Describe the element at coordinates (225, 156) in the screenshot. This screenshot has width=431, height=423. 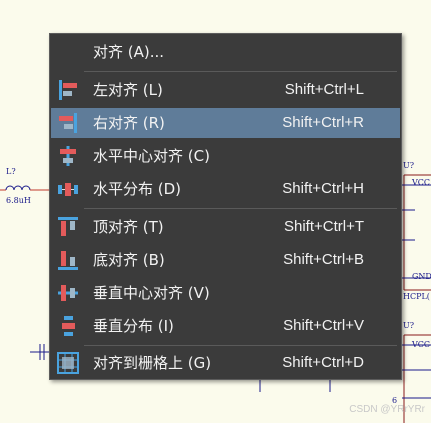
I see `menu-item-align-horizontal-center: 水平中心对齐 (C)` at that location.